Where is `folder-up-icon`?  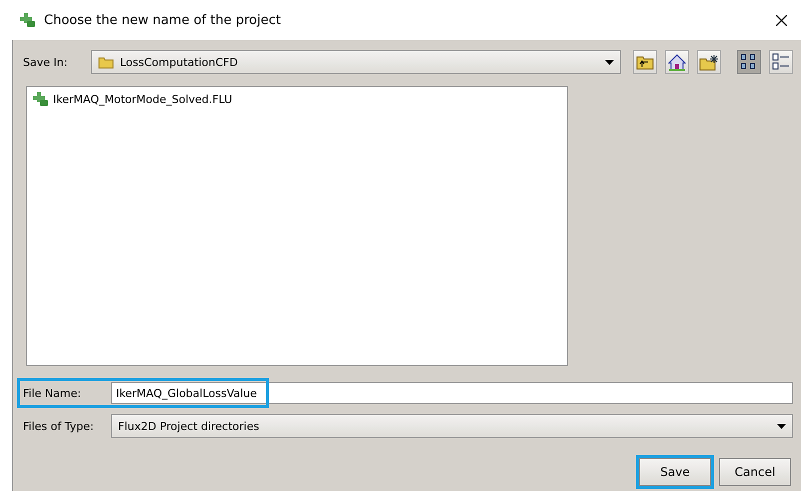
folder-up-icon is located at coordinates (645, 62).